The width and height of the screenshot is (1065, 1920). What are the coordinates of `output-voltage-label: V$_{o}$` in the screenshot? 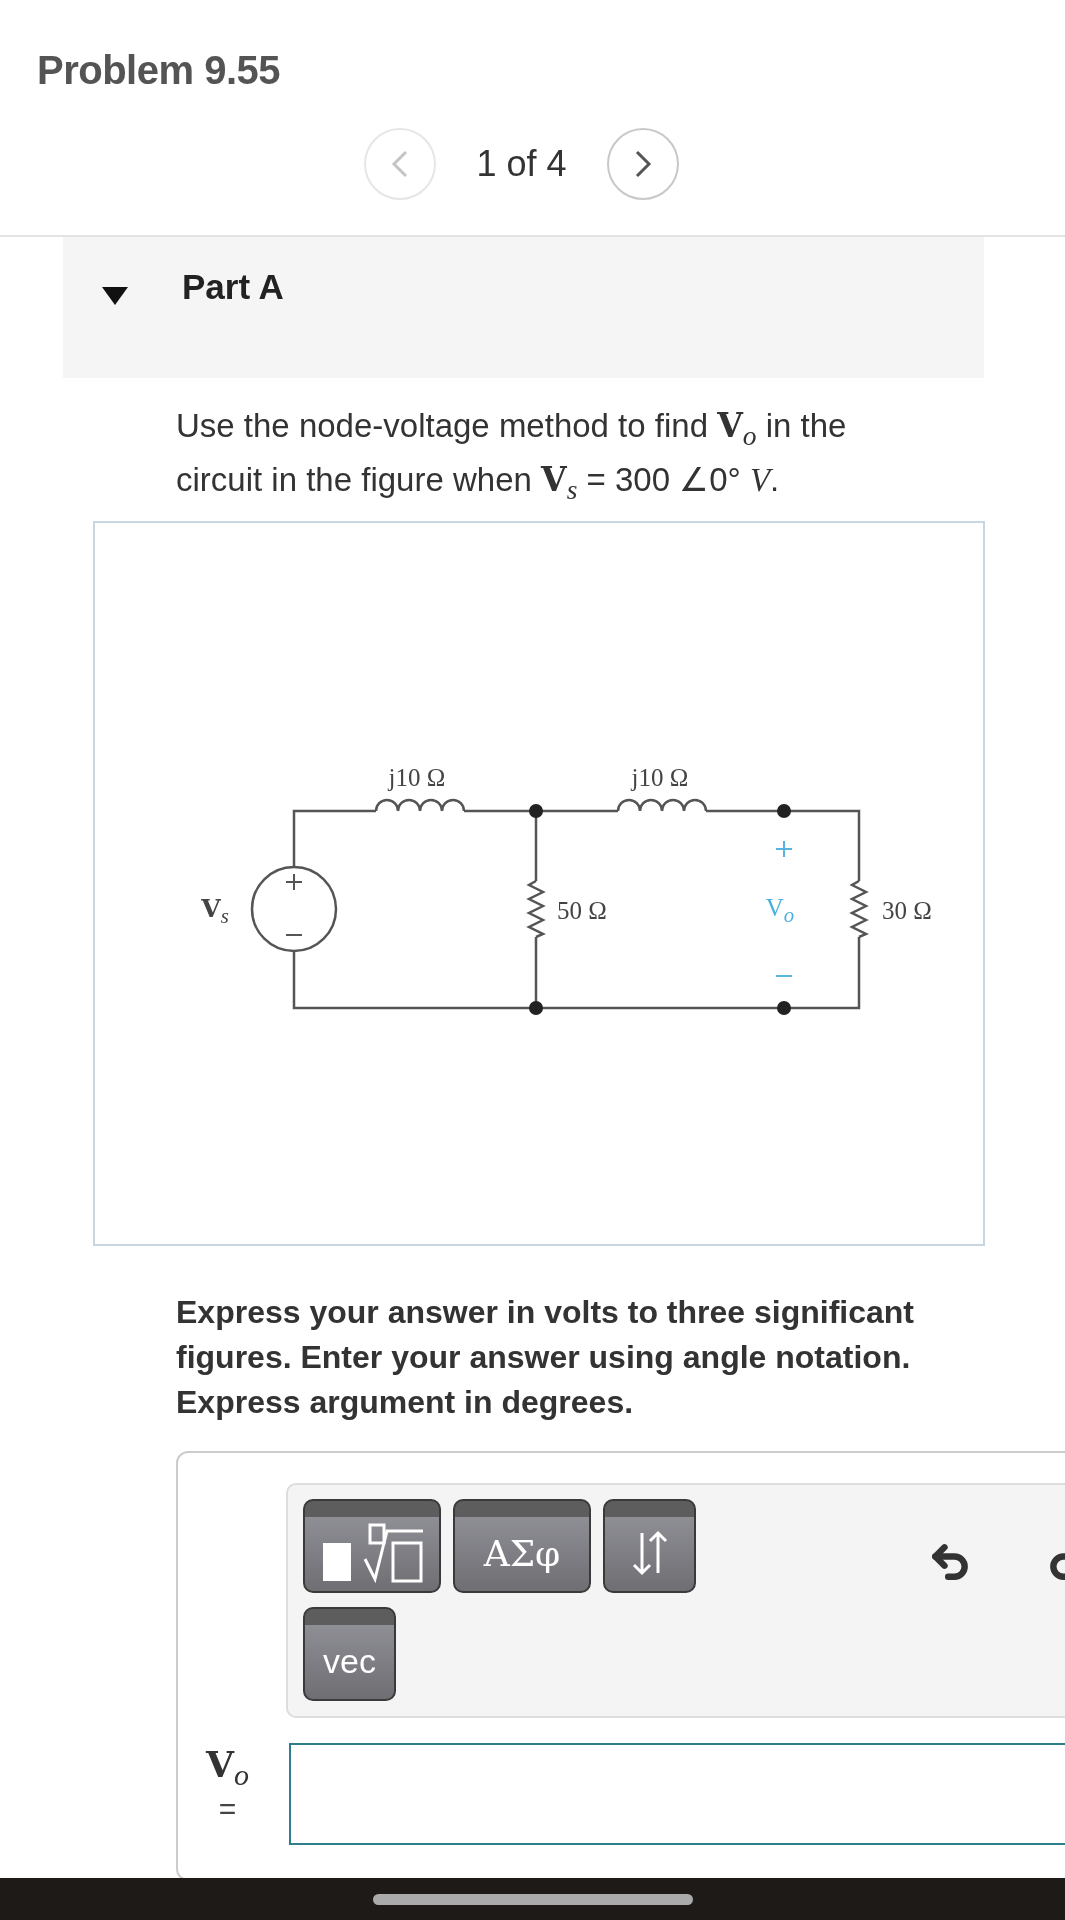 It's located at (780, 911).